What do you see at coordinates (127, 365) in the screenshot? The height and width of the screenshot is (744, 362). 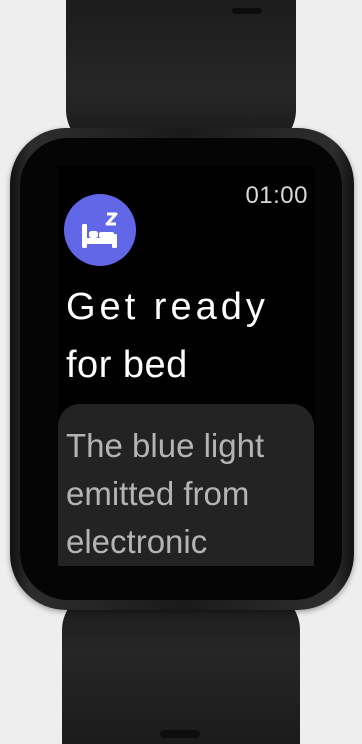 I see `title-line-2: for bed` at bounding box center [127, 365].